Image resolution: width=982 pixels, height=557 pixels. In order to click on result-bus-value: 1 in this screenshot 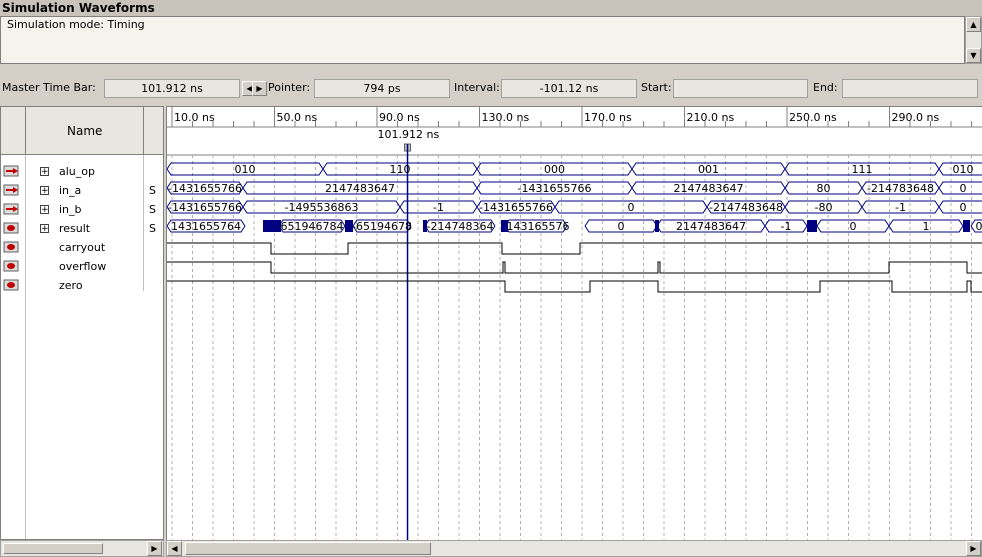, I will do `click(926, 226)`.